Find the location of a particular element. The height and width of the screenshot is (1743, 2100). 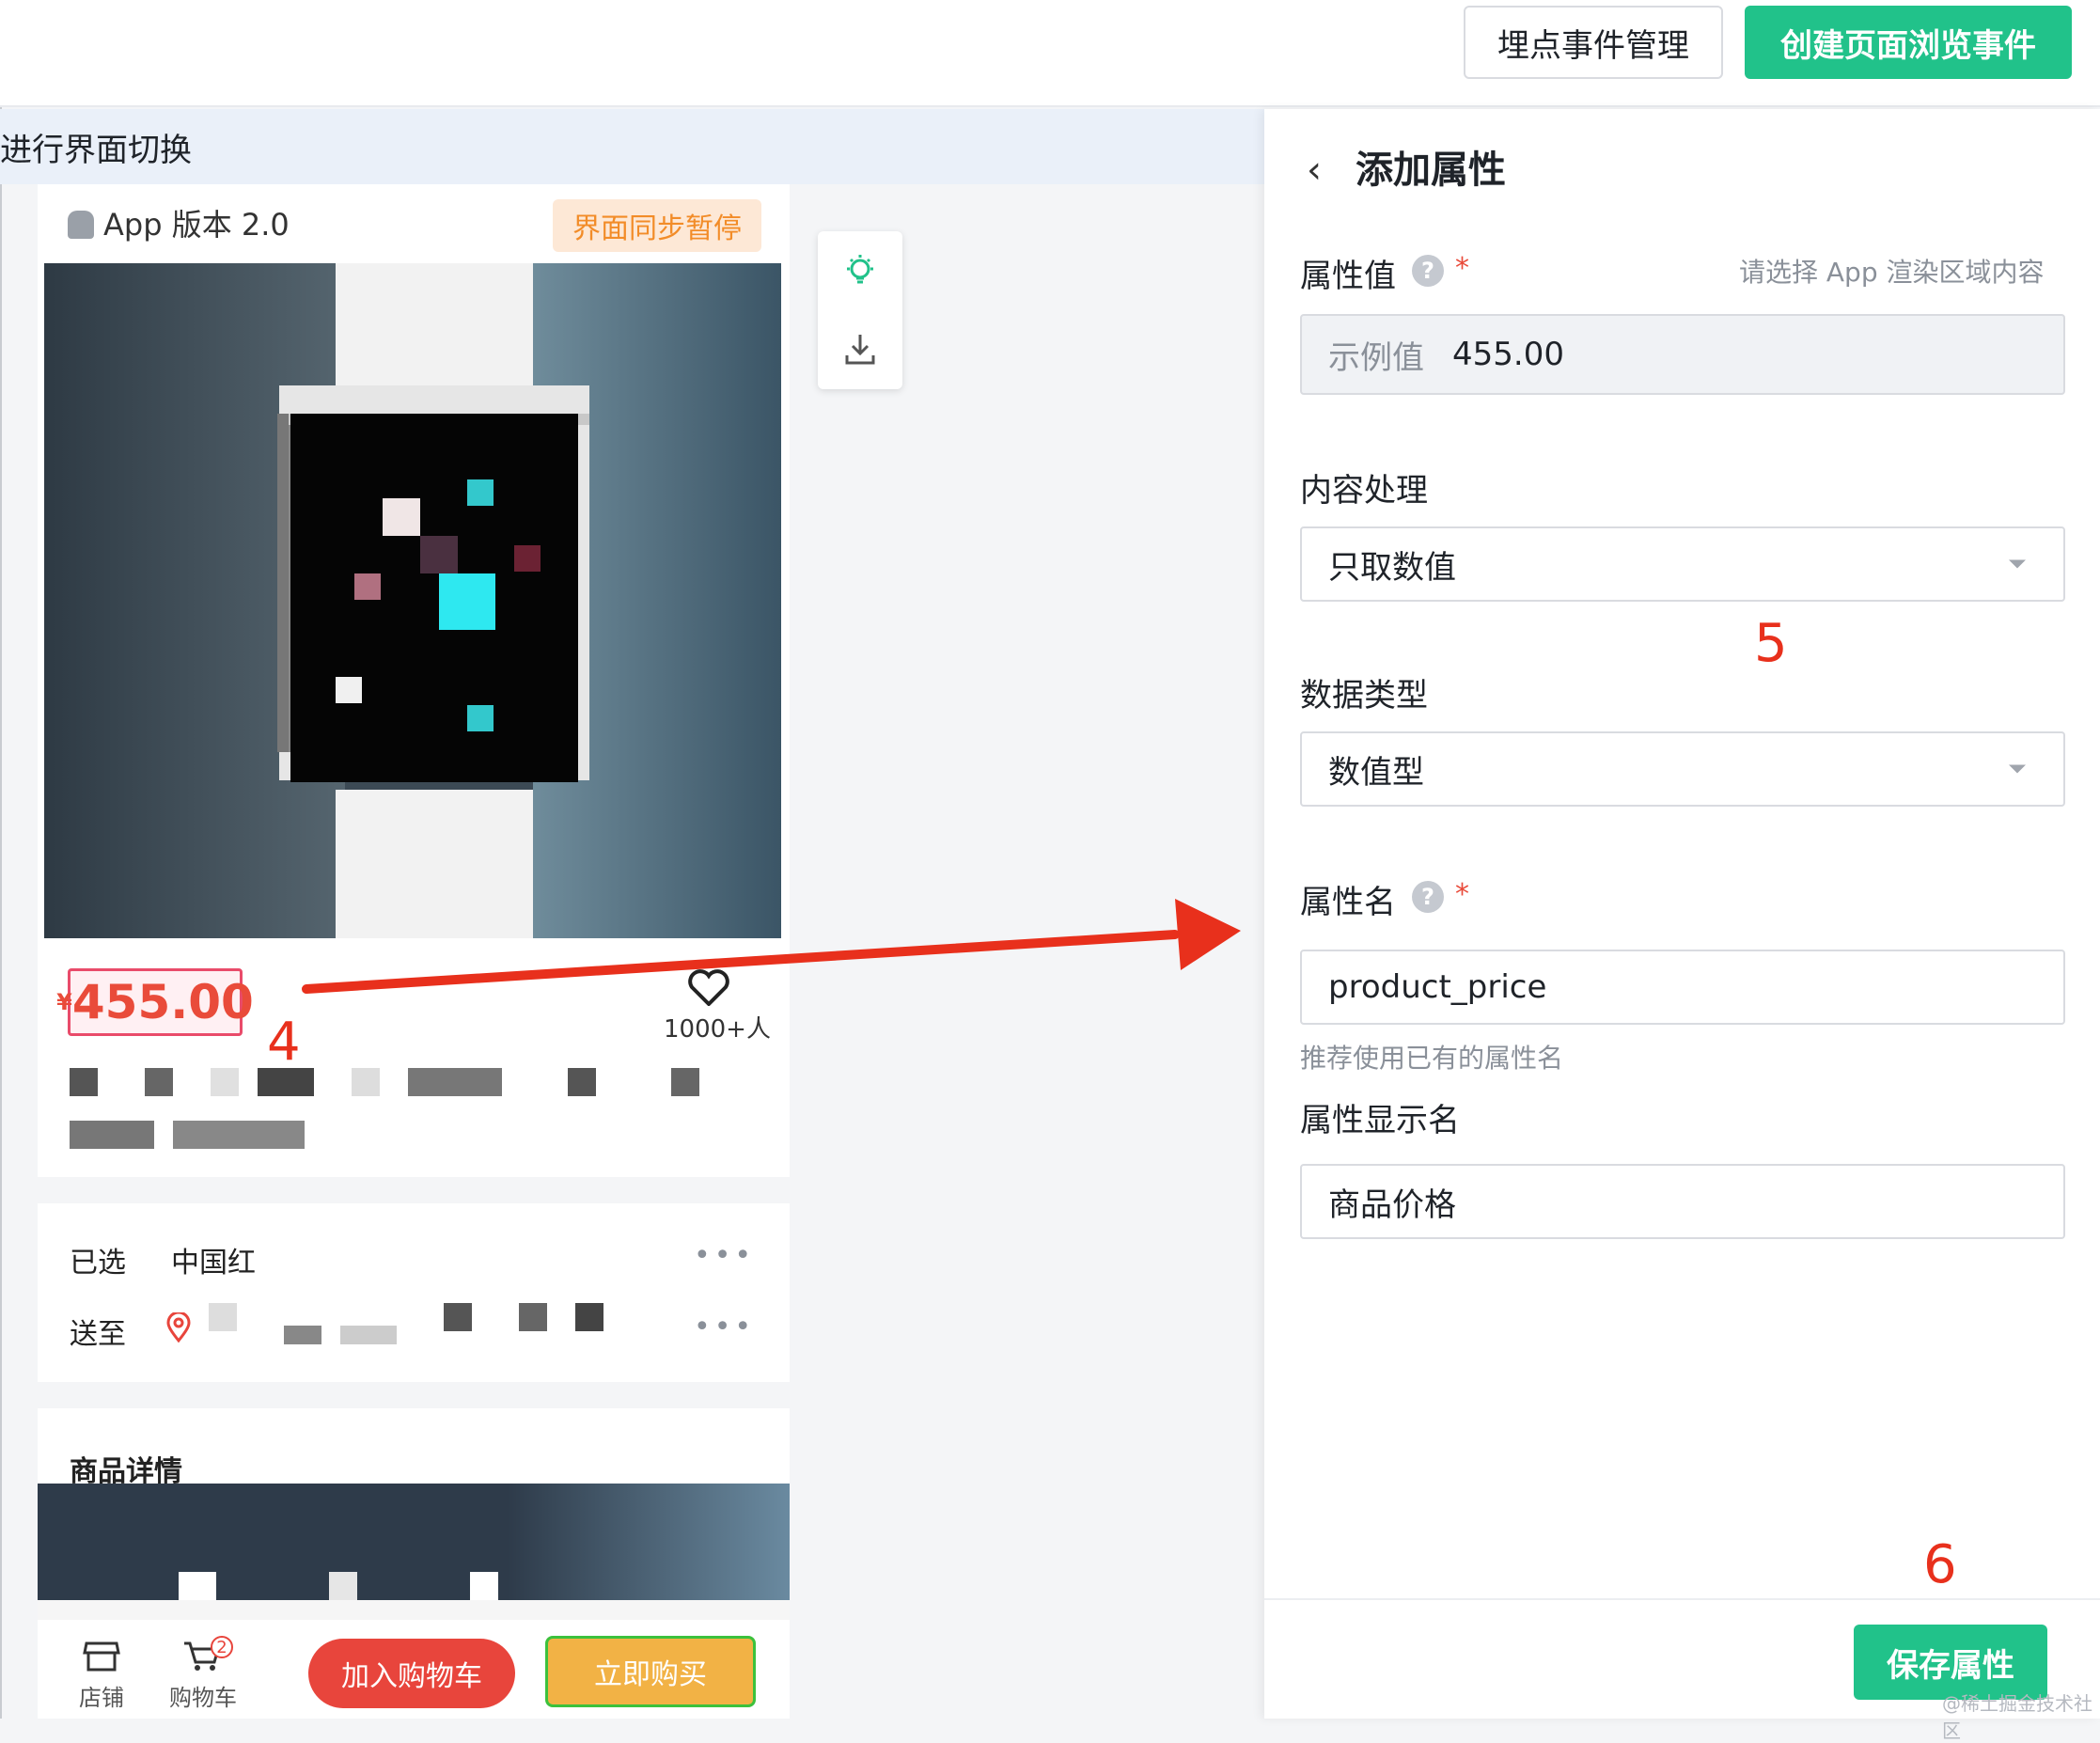

more-options-icon: ••• is located at coordinates (724, 1255).